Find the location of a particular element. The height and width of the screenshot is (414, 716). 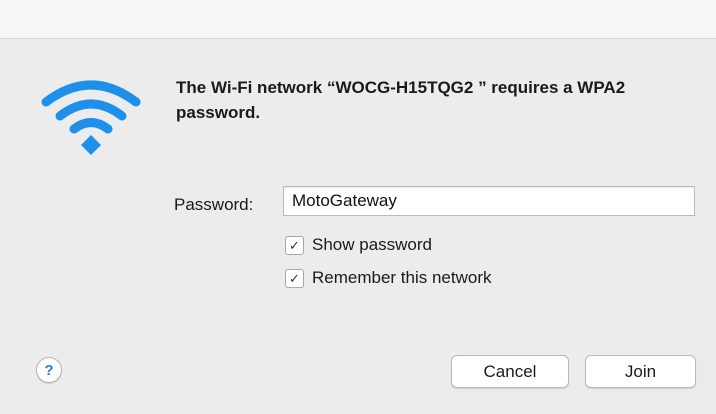

join-button: Join is located at coordinates (640, 371).